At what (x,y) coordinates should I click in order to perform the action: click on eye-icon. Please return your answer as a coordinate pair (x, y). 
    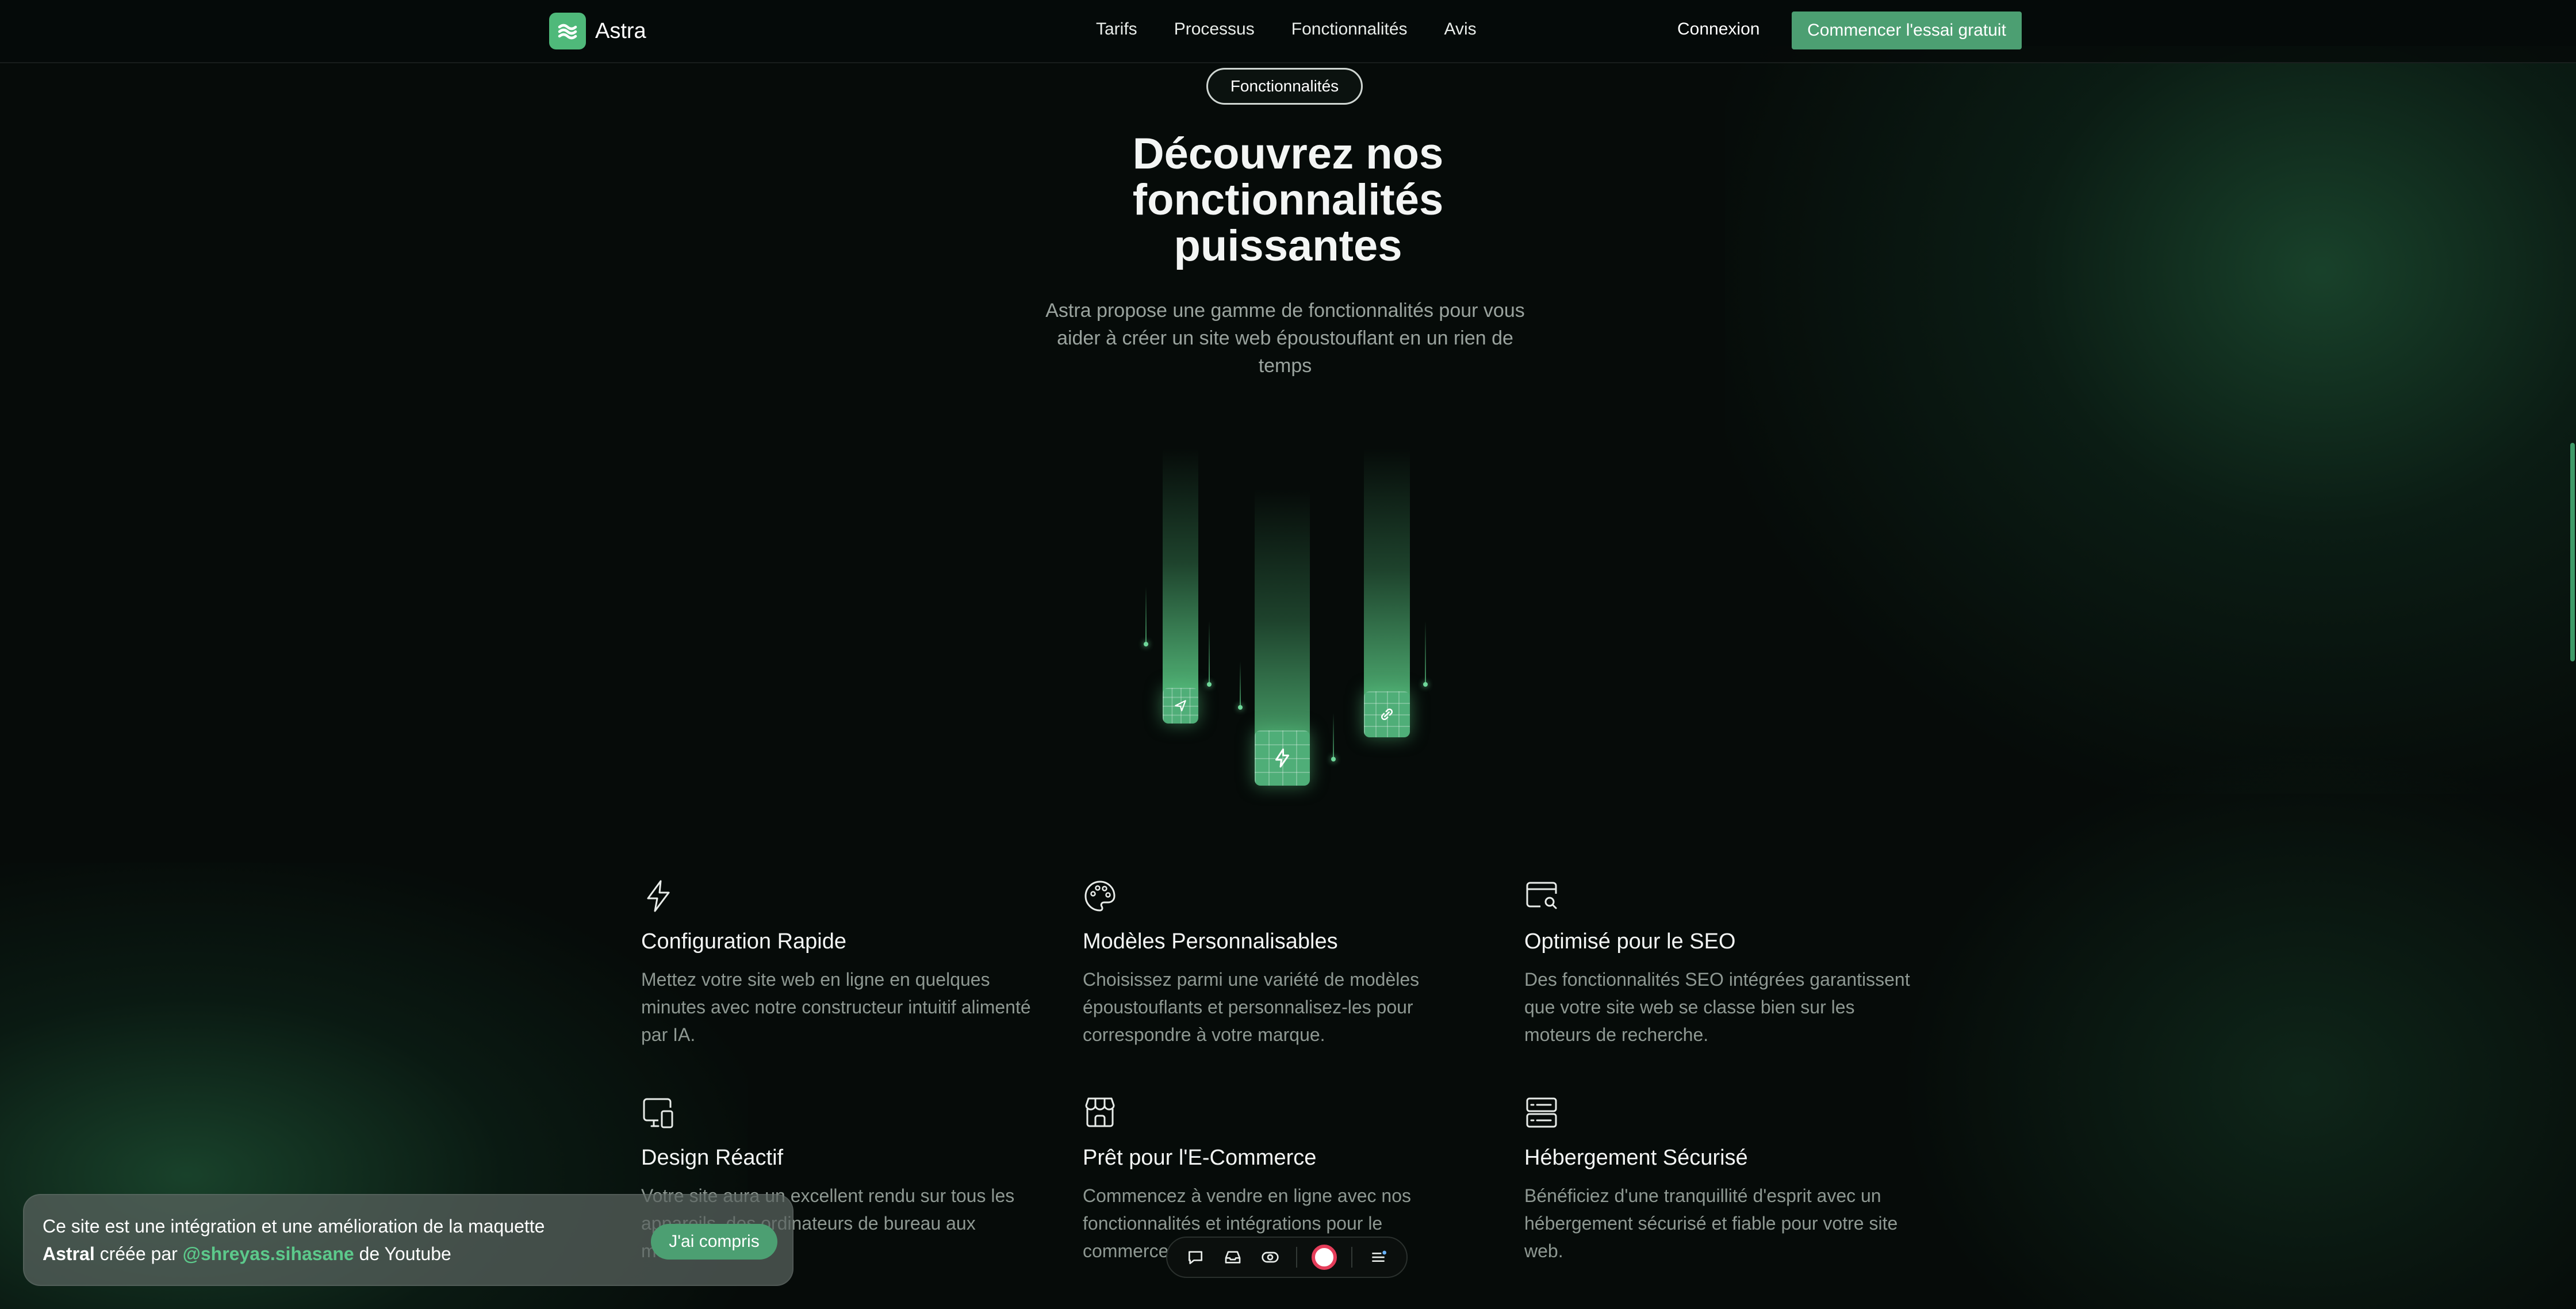
    Looking at the image, I should click on (1270, 1257).